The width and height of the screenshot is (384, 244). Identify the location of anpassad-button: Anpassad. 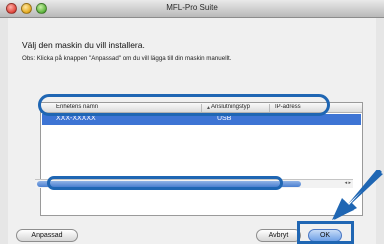
(47, 235).